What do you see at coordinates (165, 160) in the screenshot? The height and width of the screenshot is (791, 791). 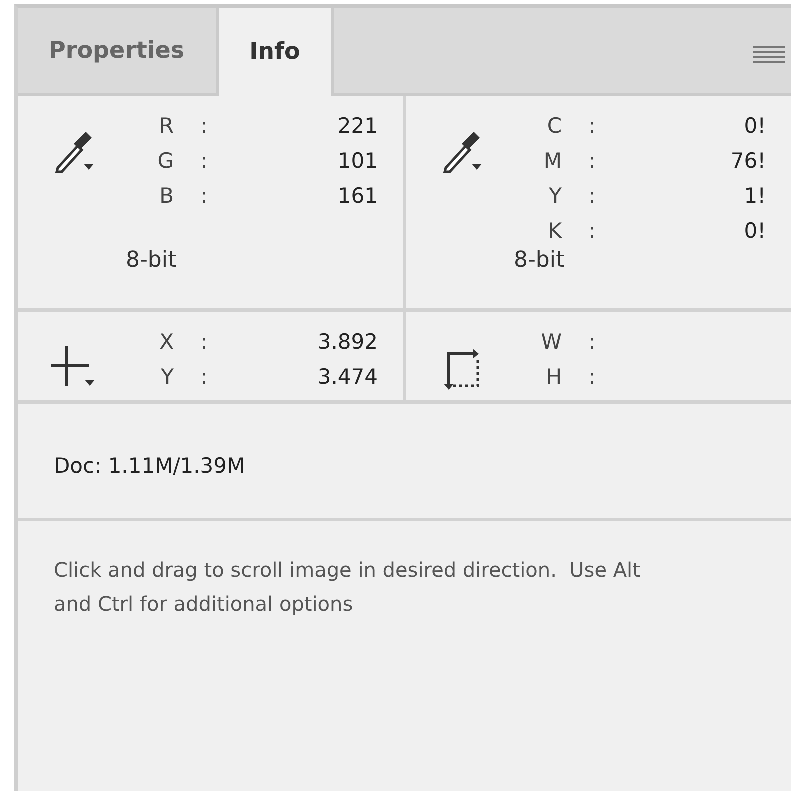 I see `channel-label: G` at bounding box center [165, 160].